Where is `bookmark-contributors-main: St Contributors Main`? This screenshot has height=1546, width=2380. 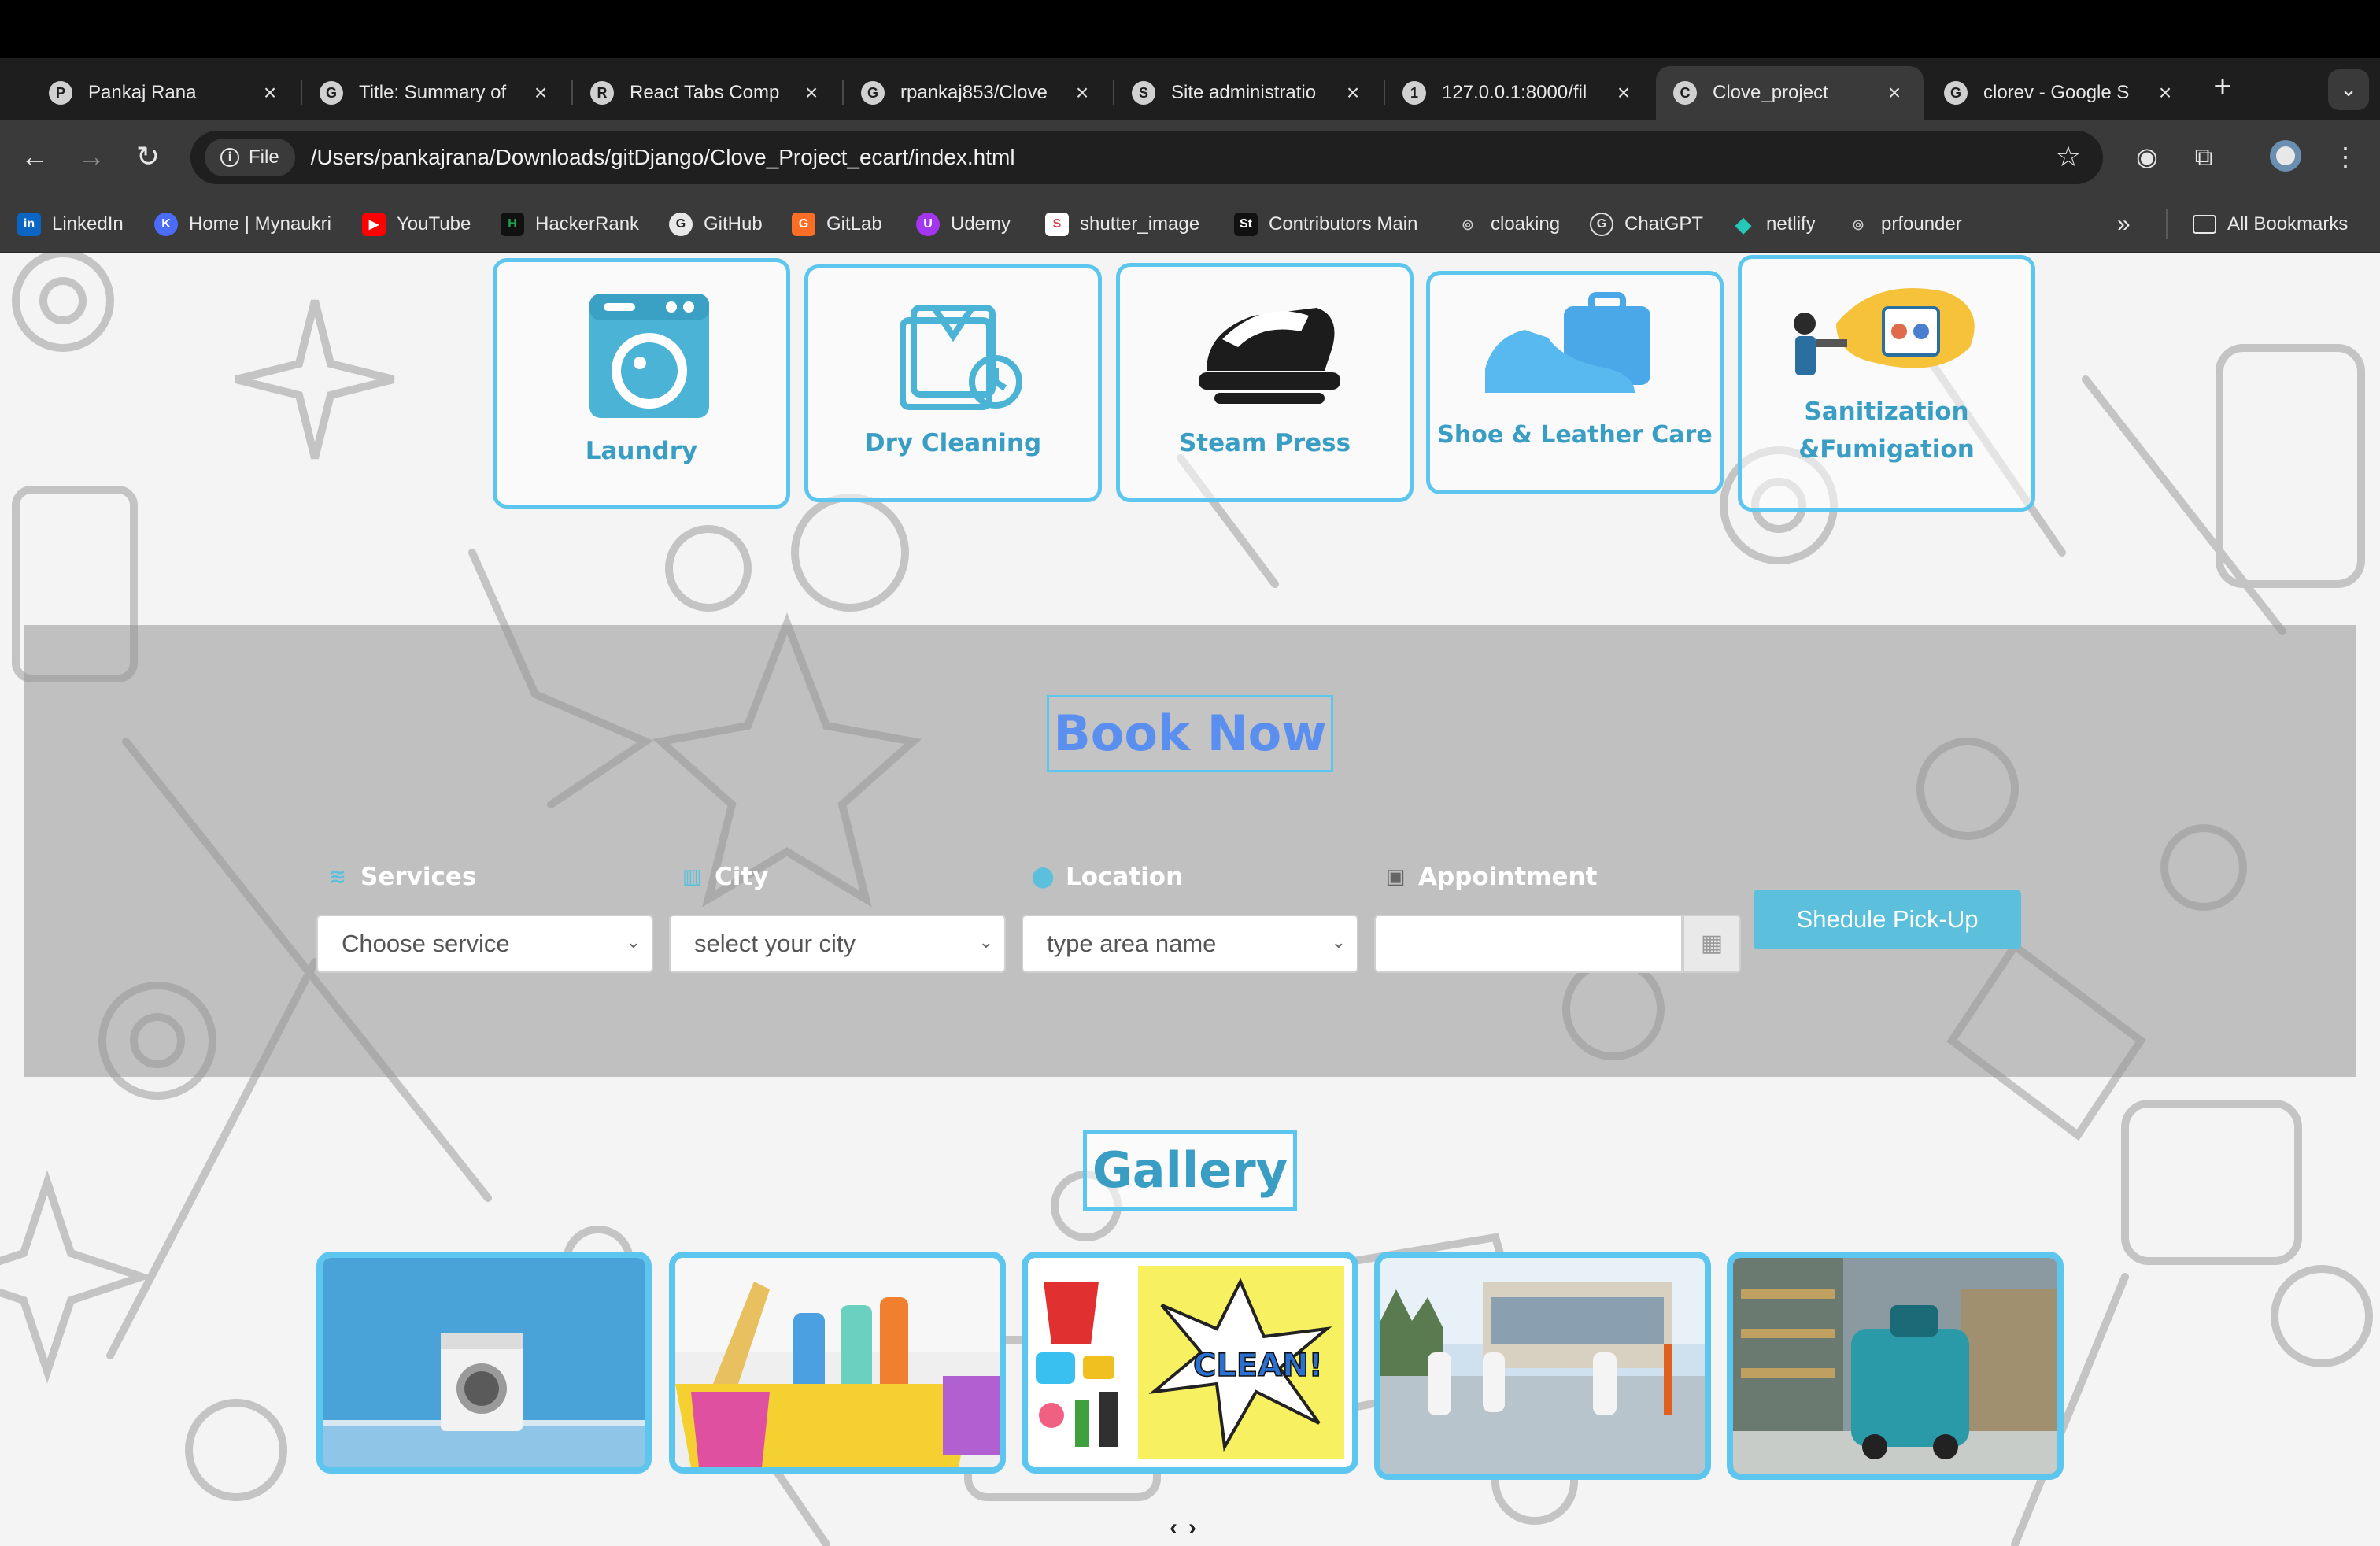 bookmark-contributors-main: St Contributors Main is located at coordinates (1325, 224).